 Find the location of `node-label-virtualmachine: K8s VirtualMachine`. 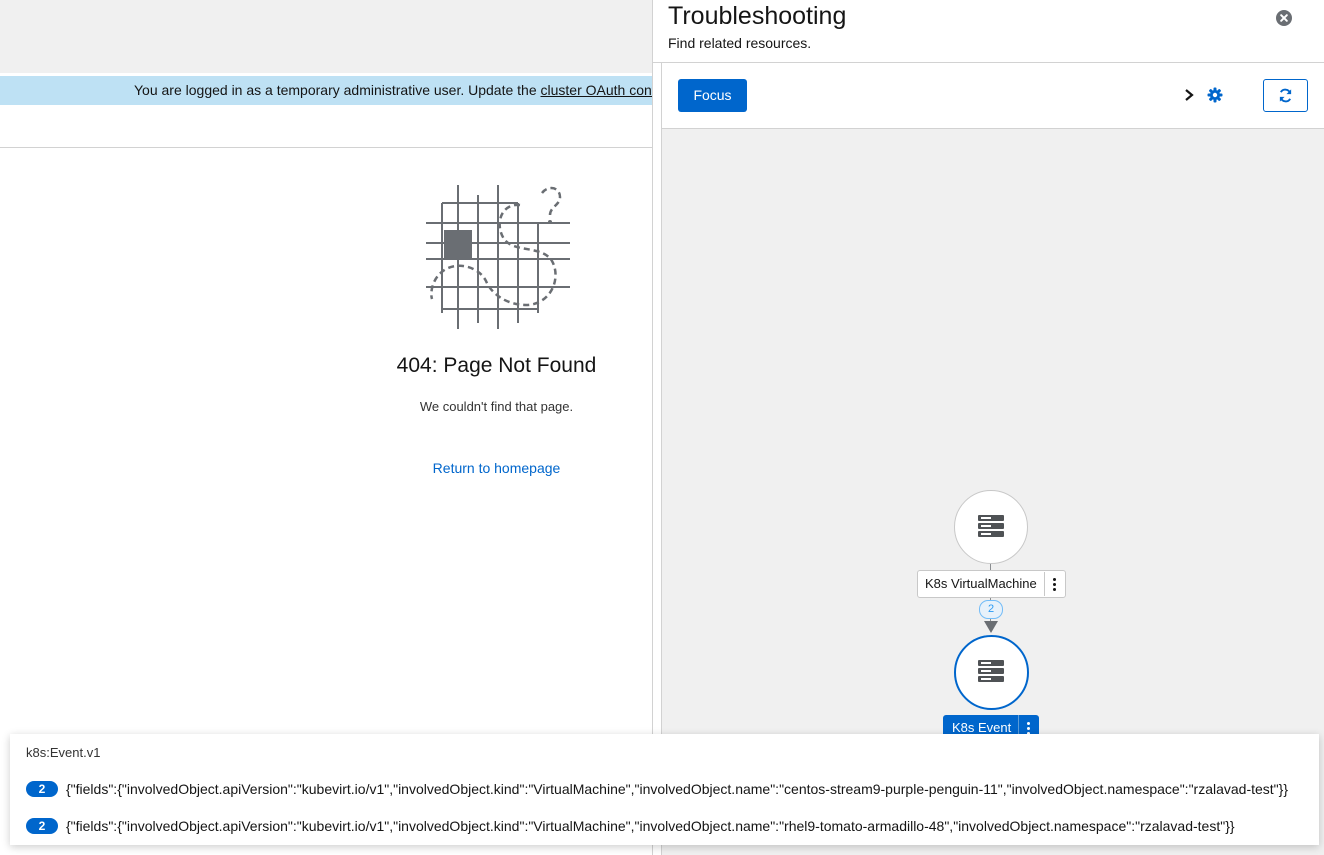

node-label-virtualmachine: K8s VirtualMachine is located at coordinates (991, 584).